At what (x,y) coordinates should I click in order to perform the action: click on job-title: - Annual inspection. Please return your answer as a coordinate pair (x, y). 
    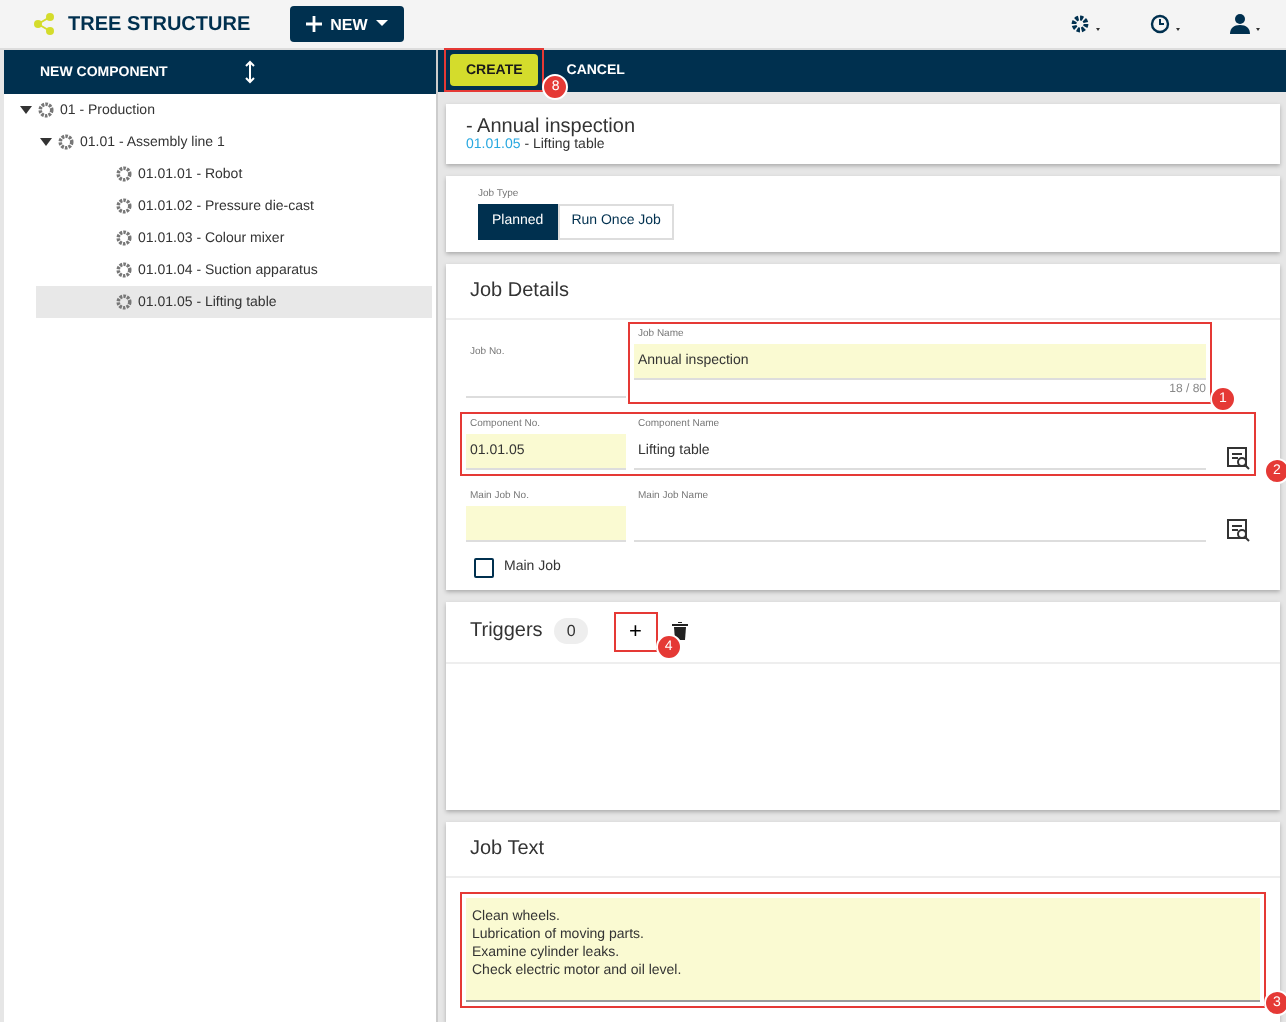
    Looking at the image, I should click on (552, 126).